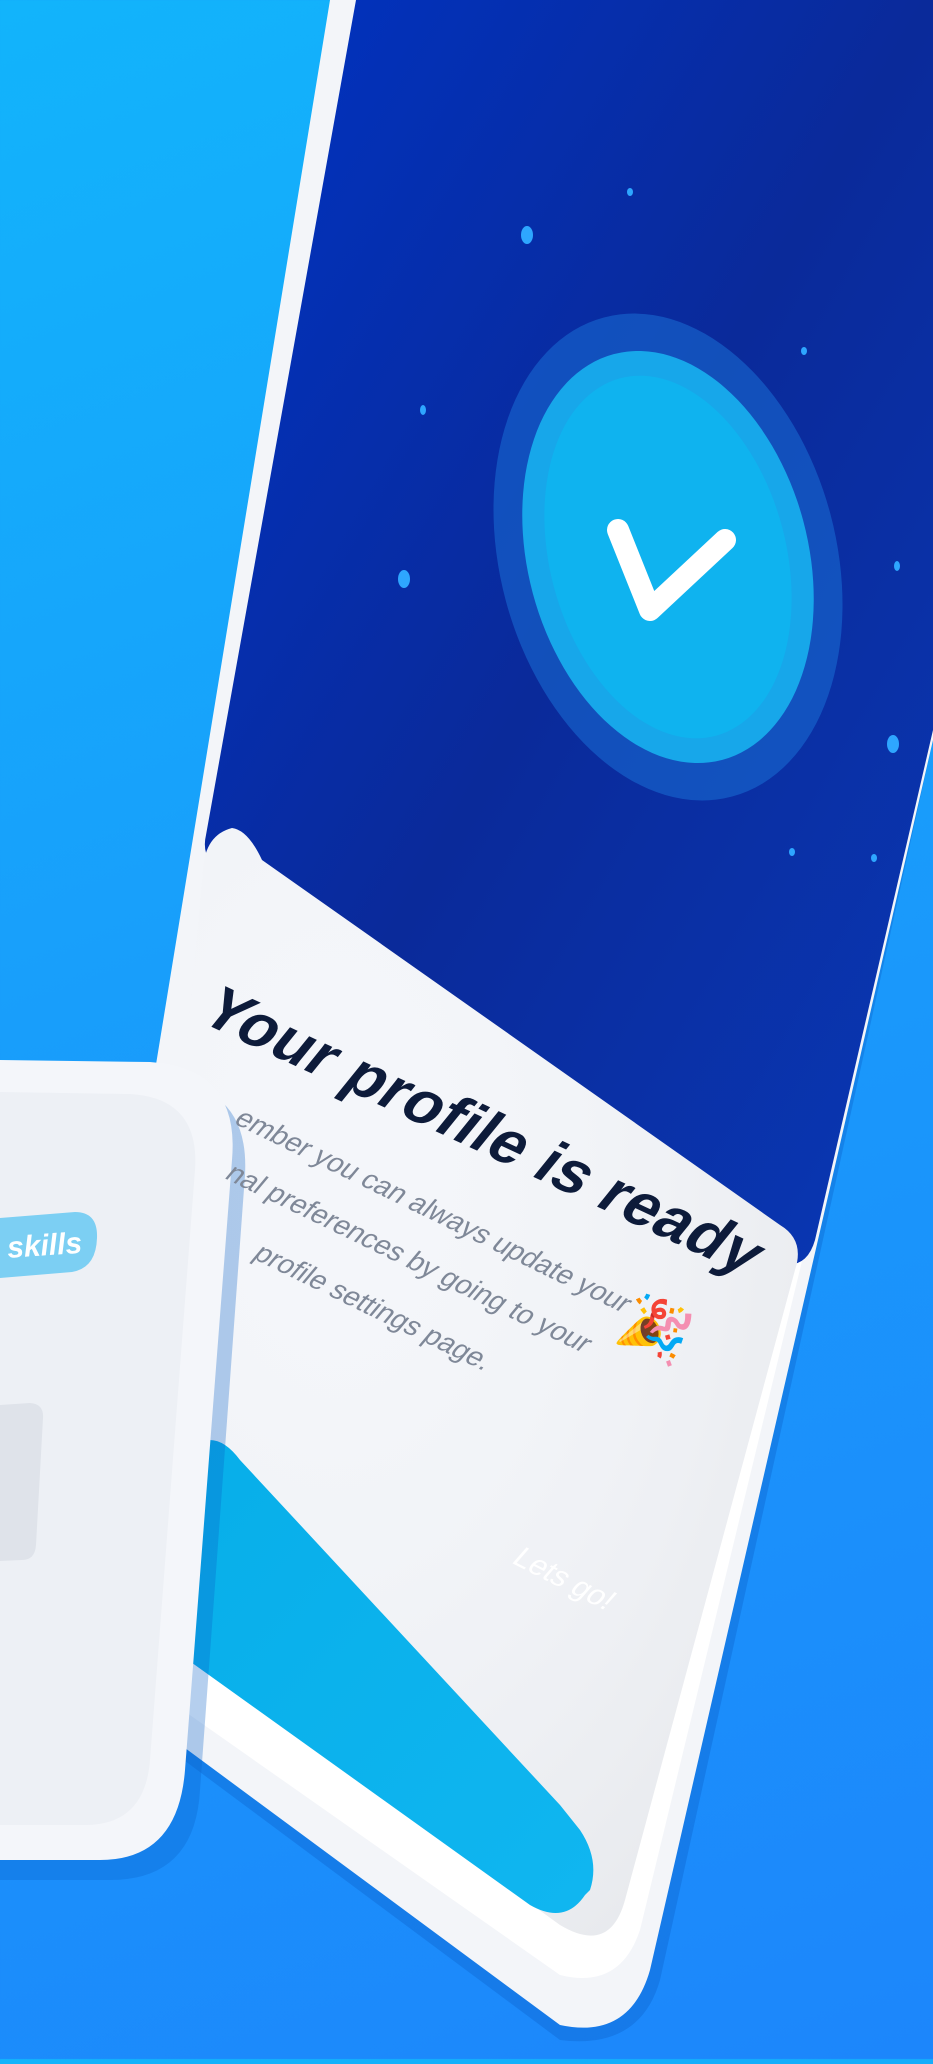  I want to click on lets-go-button: Lets go!, so click(564, 1579).